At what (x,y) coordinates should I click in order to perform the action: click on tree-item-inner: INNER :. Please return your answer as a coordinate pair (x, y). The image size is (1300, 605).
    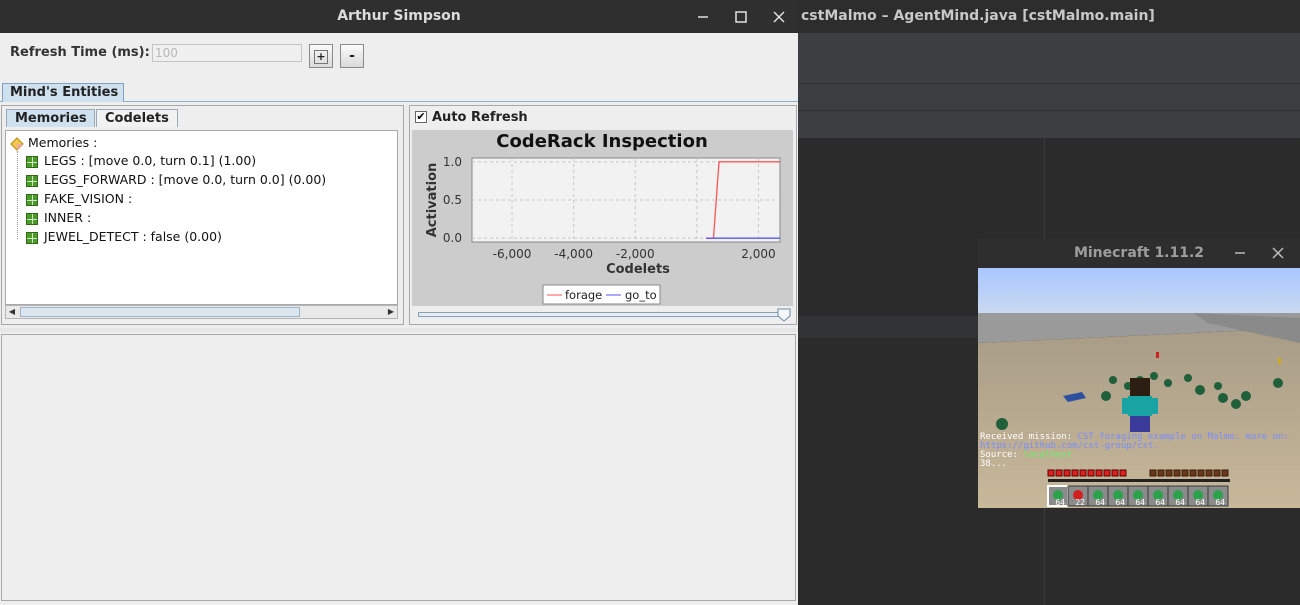
    Looking at the image, I should click on (58, 218).